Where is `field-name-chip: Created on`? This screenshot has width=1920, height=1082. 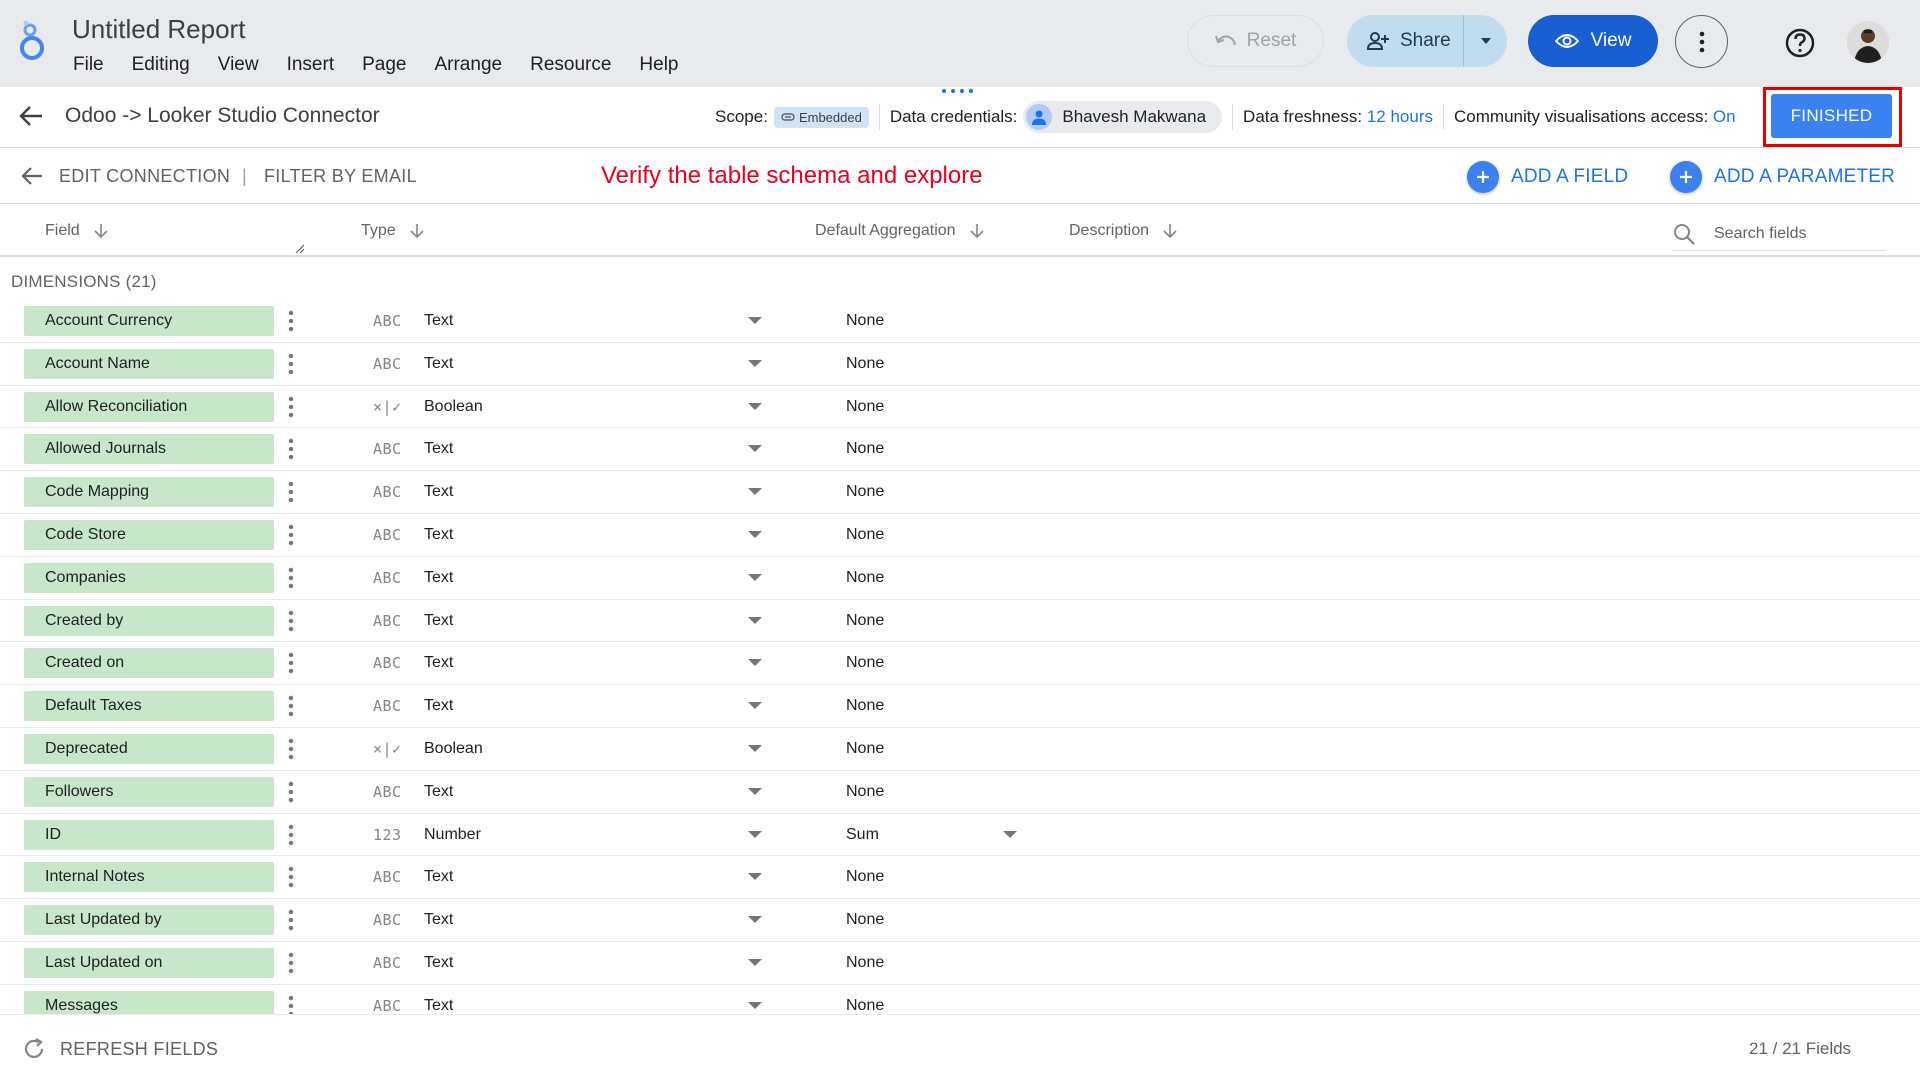
field-name-chip: Created on is located at coordinates (149, 663).